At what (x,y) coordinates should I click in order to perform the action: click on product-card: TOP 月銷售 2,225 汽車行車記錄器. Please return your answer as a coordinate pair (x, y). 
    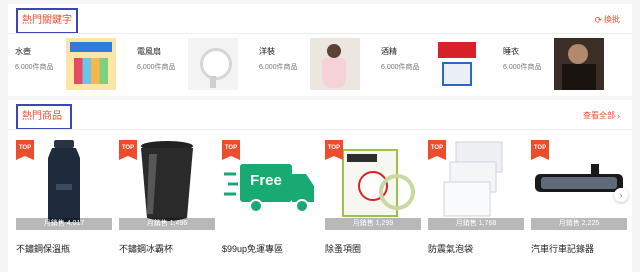
    Looking at the image, I should click on (577, 202).